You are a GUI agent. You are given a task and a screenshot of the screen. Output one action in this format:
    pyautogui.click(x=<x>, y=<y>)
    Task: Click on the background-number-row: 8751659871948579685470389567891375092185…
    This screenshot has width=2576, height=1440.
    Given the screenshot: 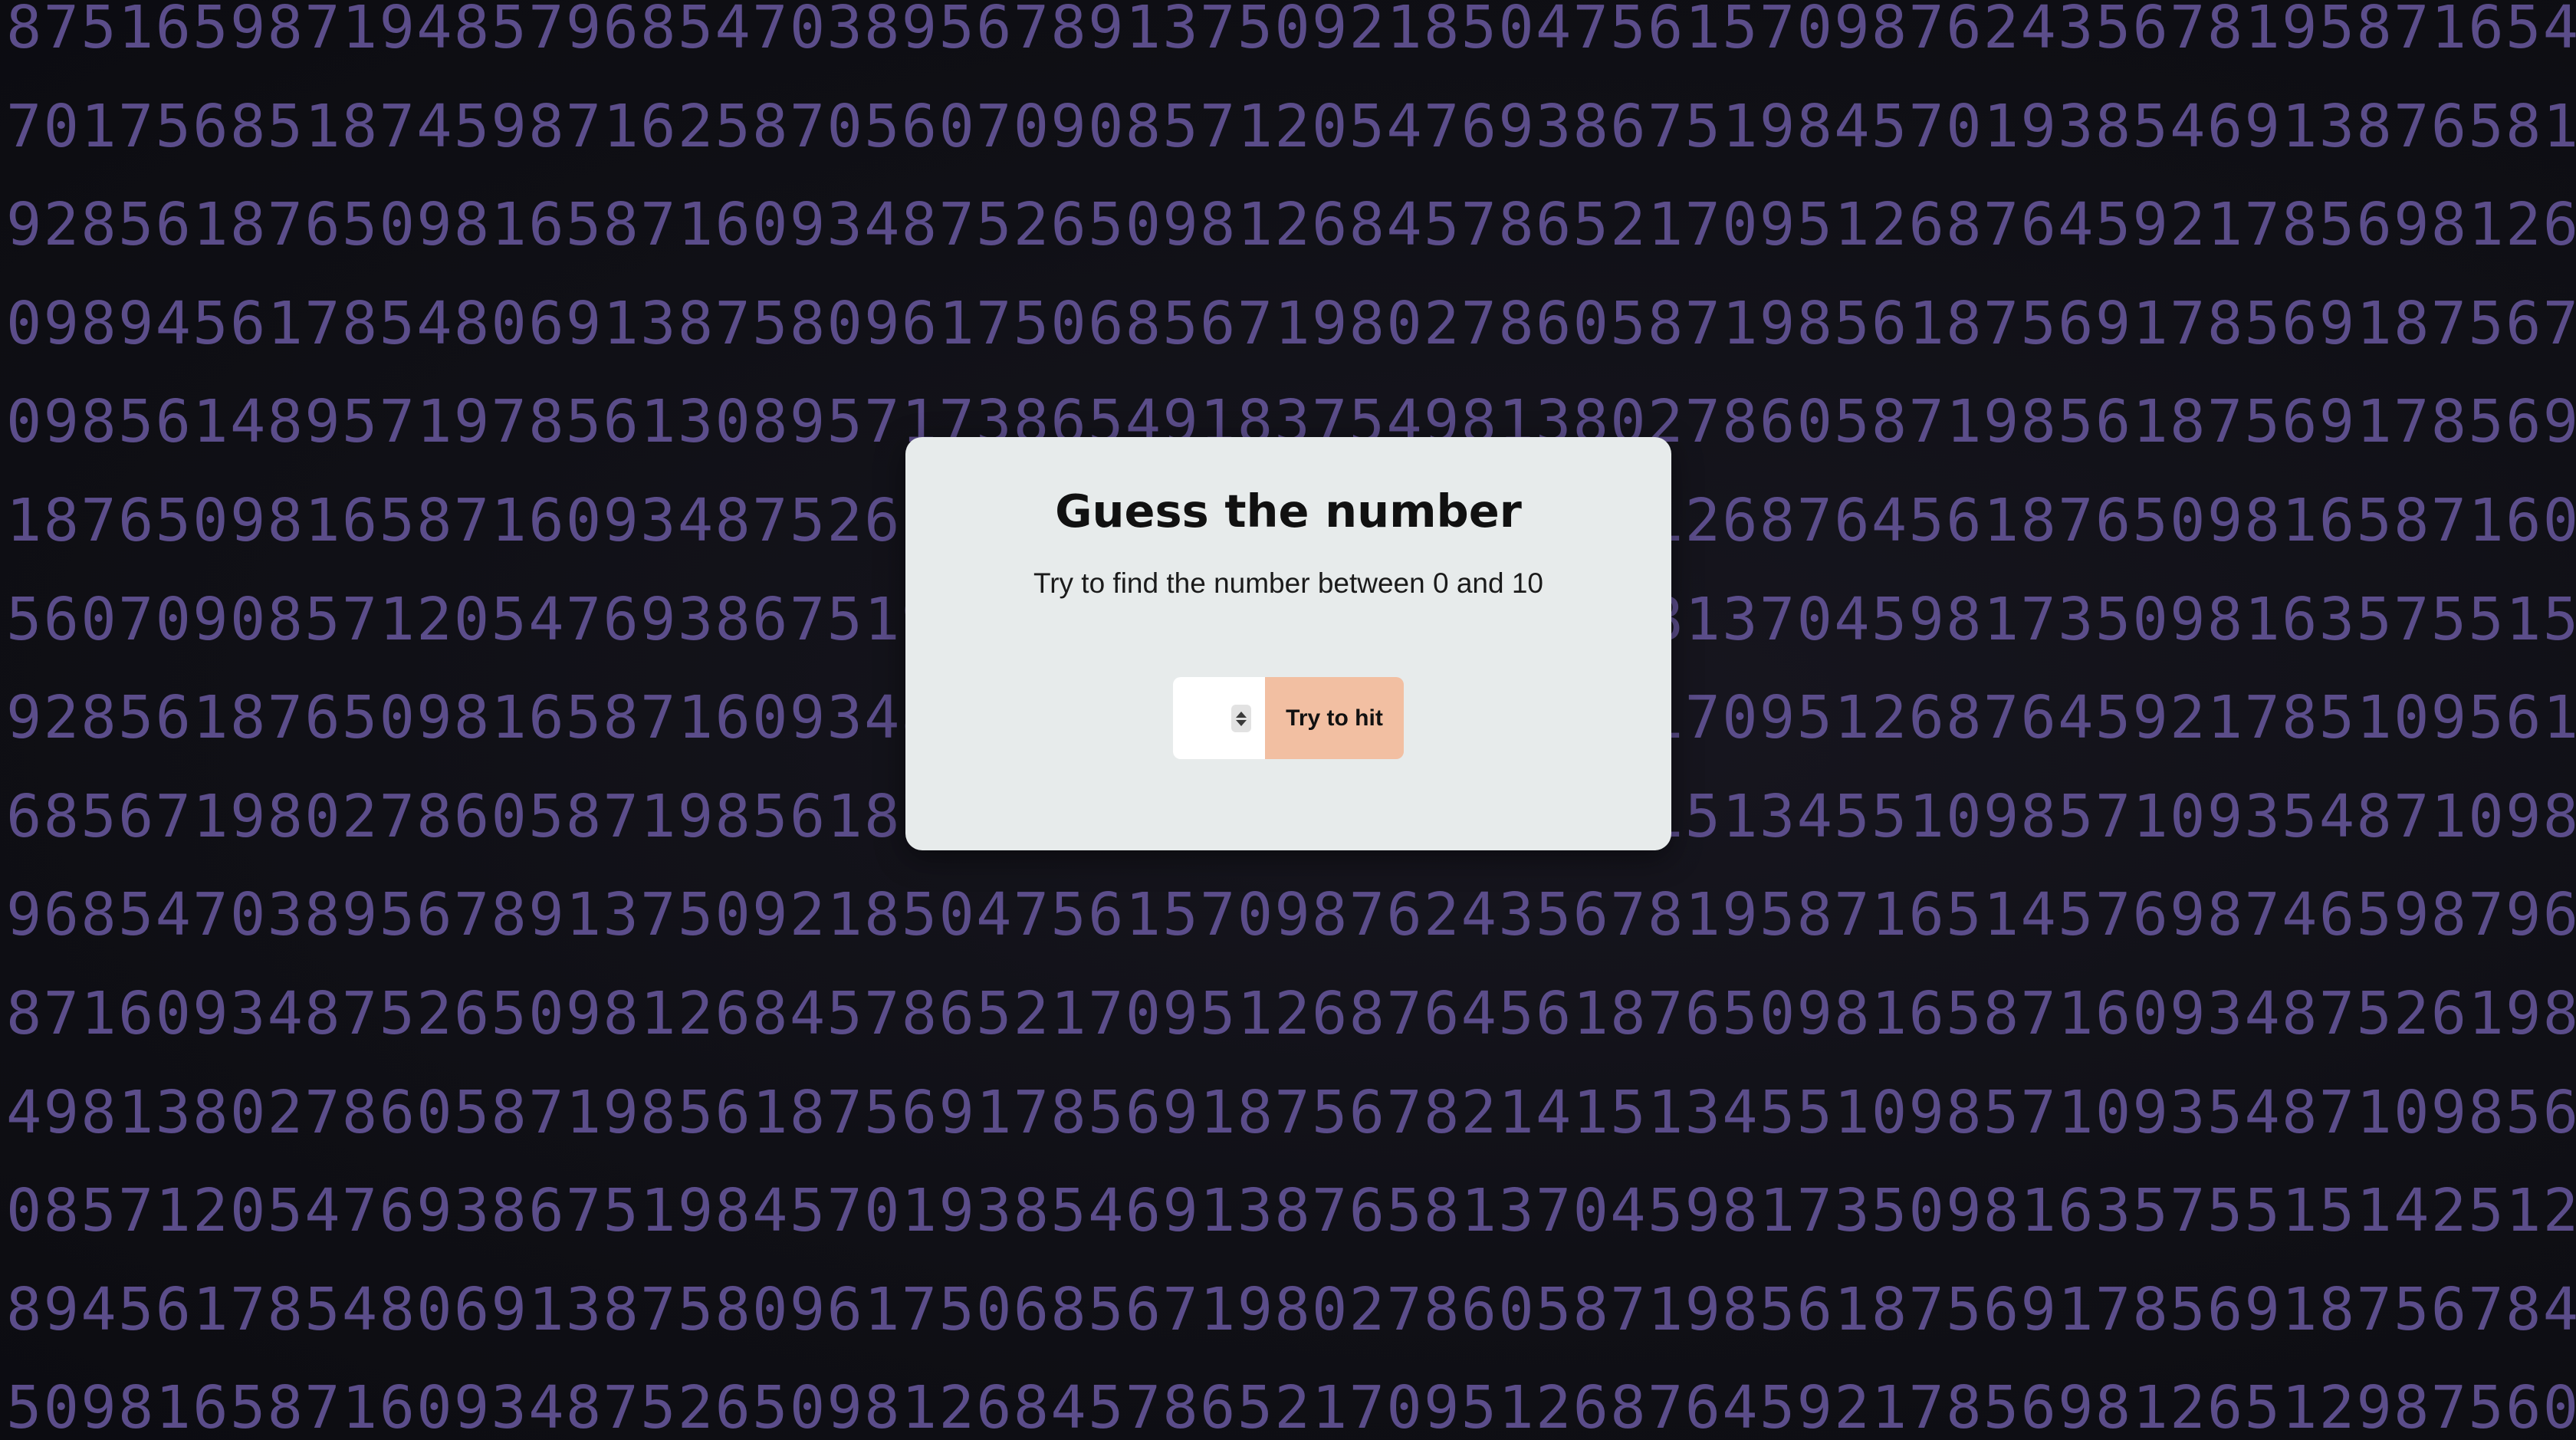 What is the action you would take?
    pyautogui.click(x=1291, y=31)
    